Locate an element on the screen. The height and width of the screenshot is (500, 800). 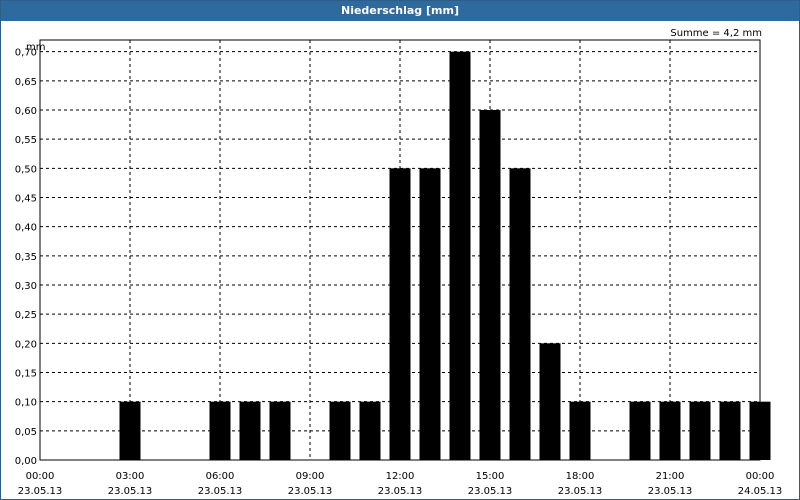
sum-label: Summe = 4,2 mm is located at coordinates (716, 33).